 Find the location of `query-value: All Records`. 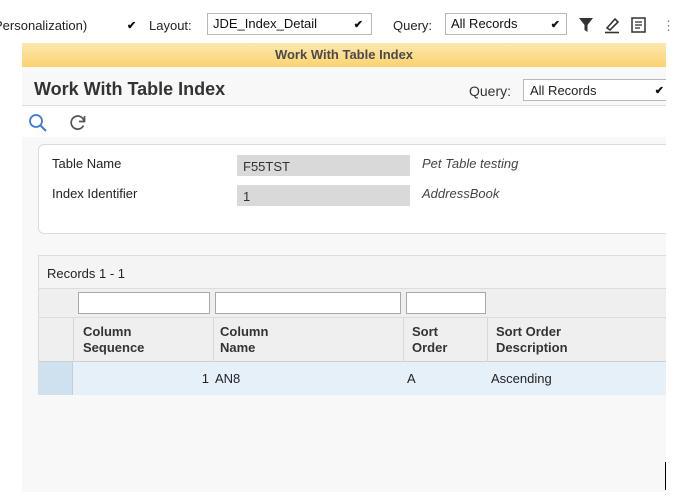

query-value: All Records is located at coordinates (484, 23).